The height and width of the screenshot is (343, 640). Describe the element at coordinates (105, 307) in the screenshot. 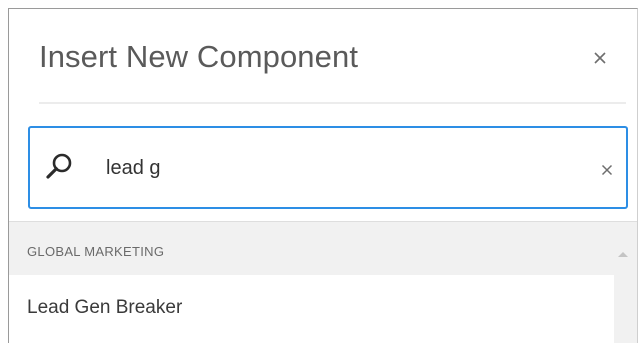

I see `result-item-label: Lead Gen Breaker` at that location.